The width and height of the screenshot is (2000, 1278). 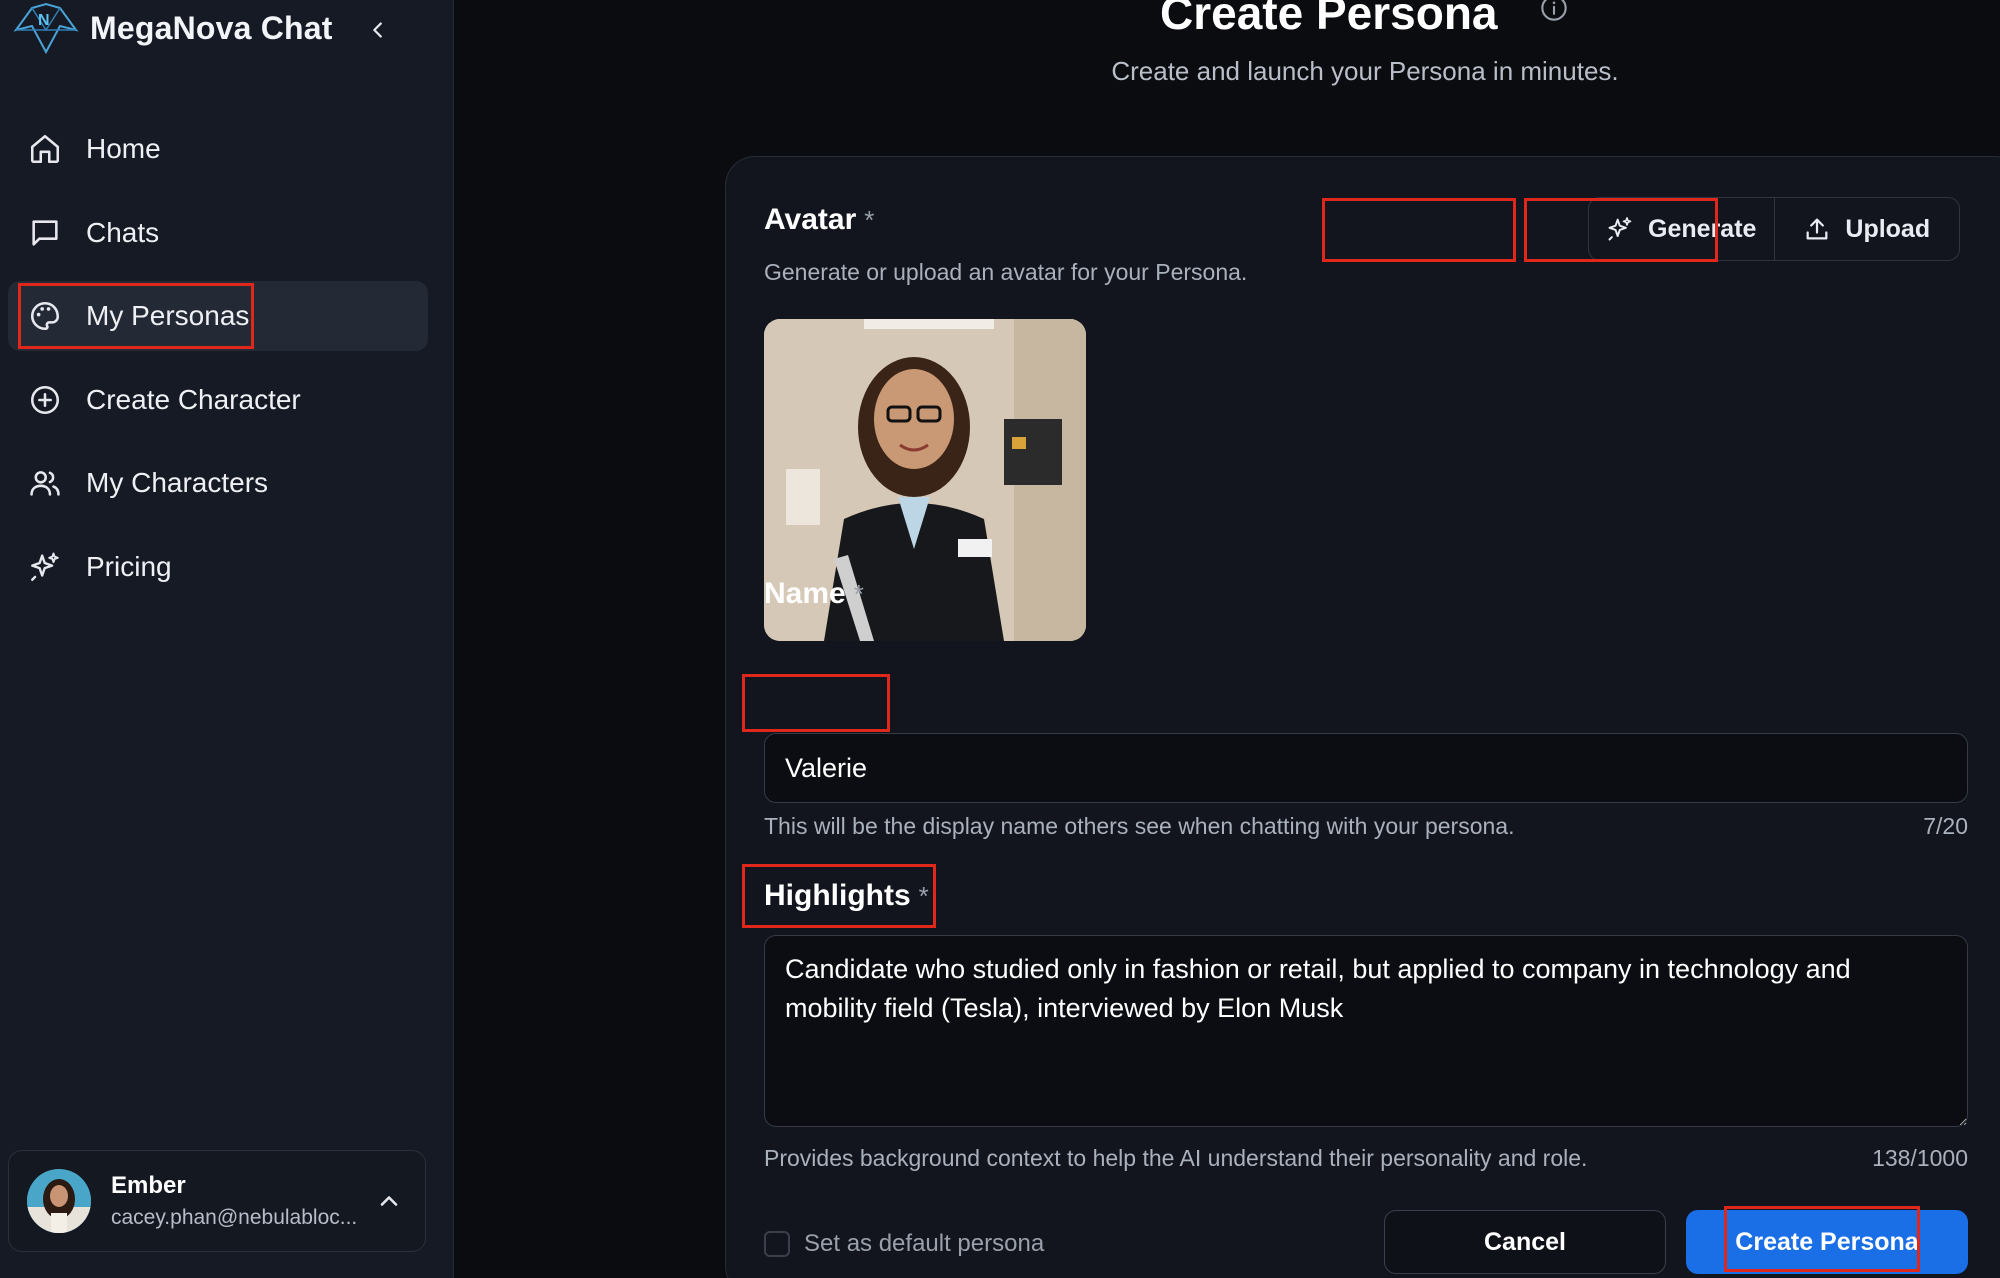 What do you see at coordinates (1945, 826) in the screenshot?
I see `name-counter: 7/20` at bounding box center [1945, 826].